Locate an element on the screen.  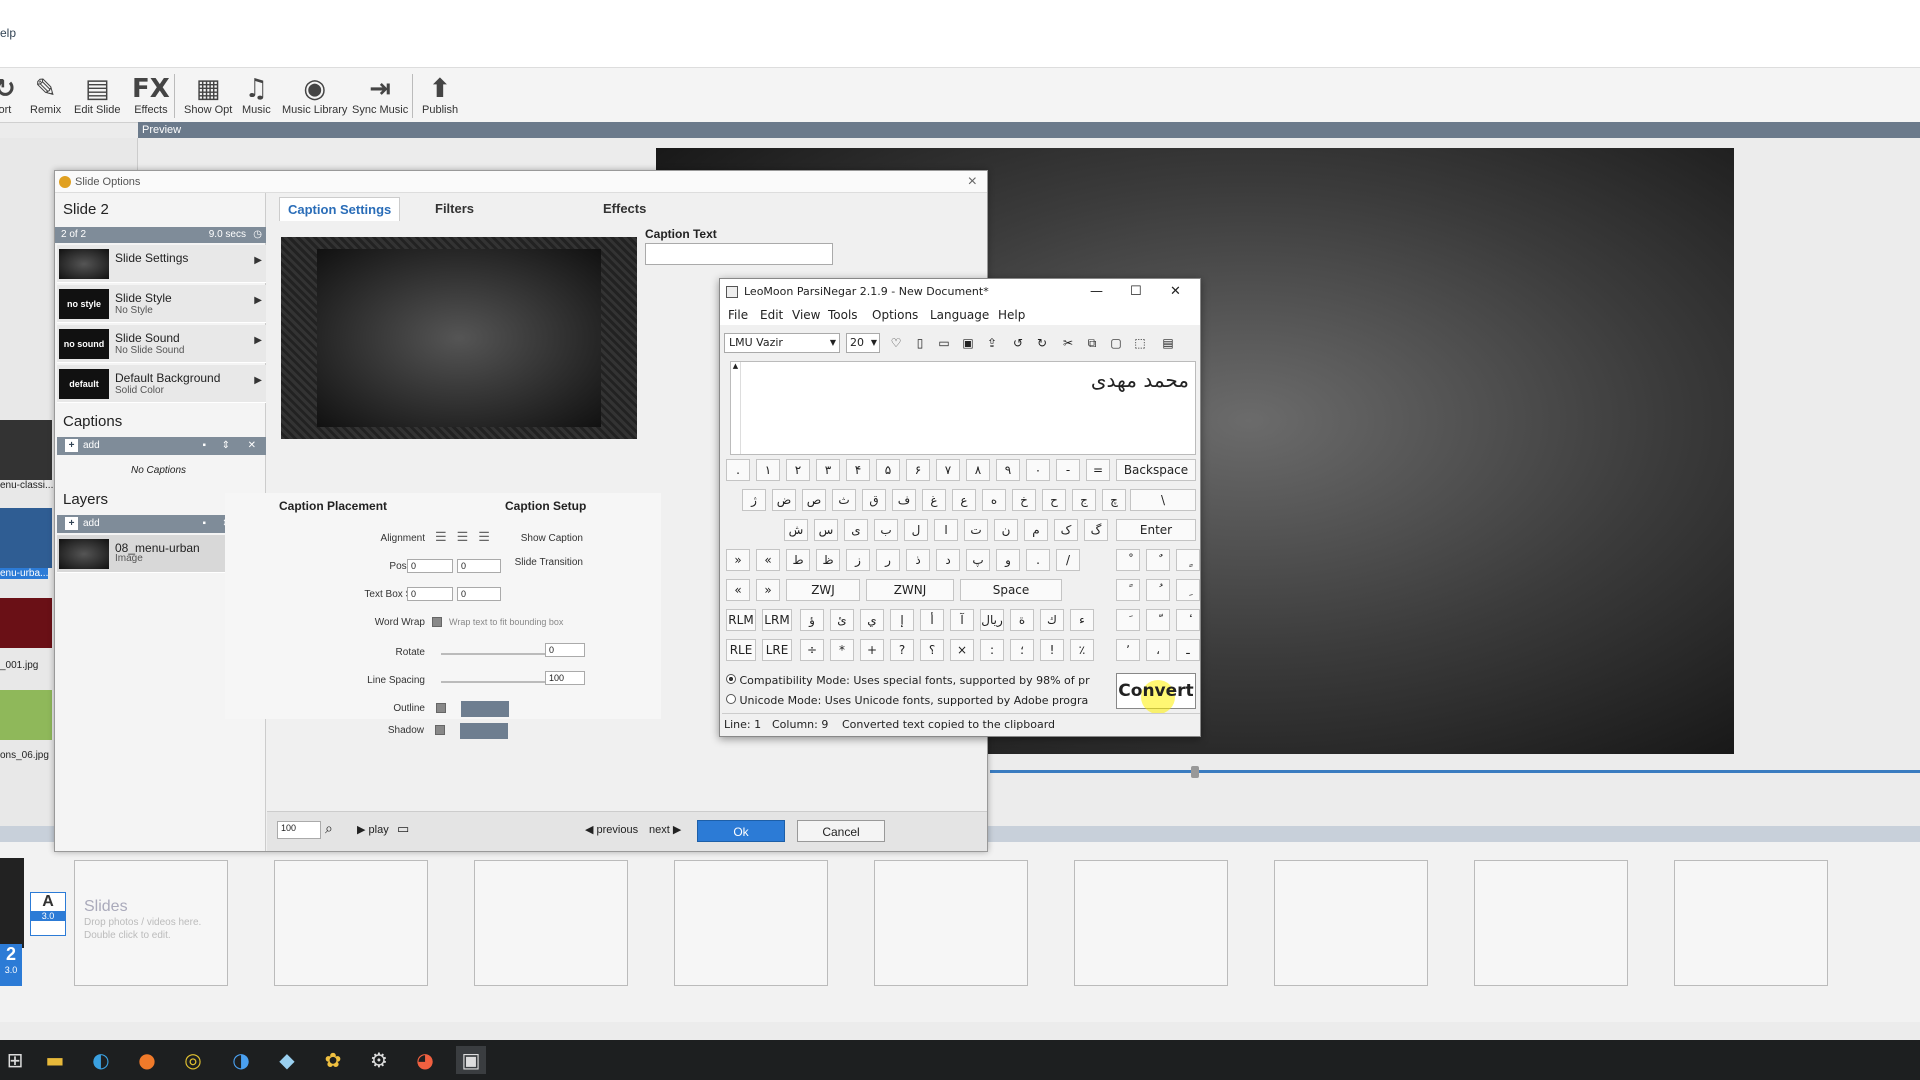
toolbar-sync-music-button: ⇥ Sync Music is located at coordinates (380, 95).